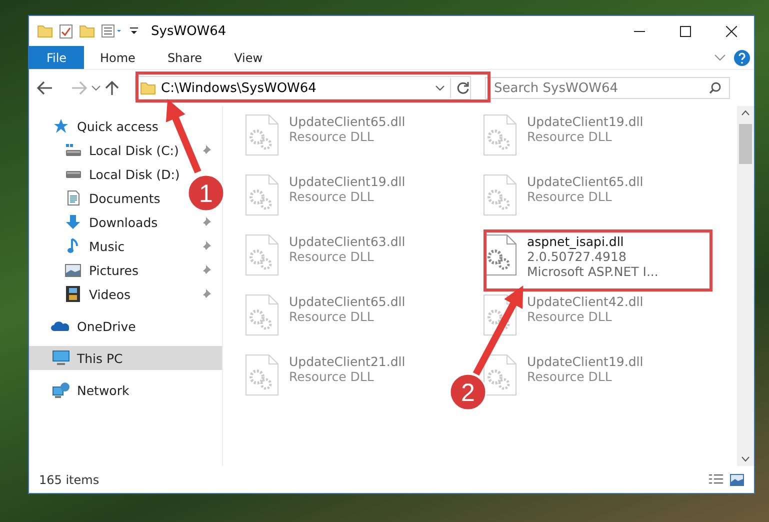 The height and width of the screenshot is (522, 769). I want to click on picture-icon, so click(73, 270).